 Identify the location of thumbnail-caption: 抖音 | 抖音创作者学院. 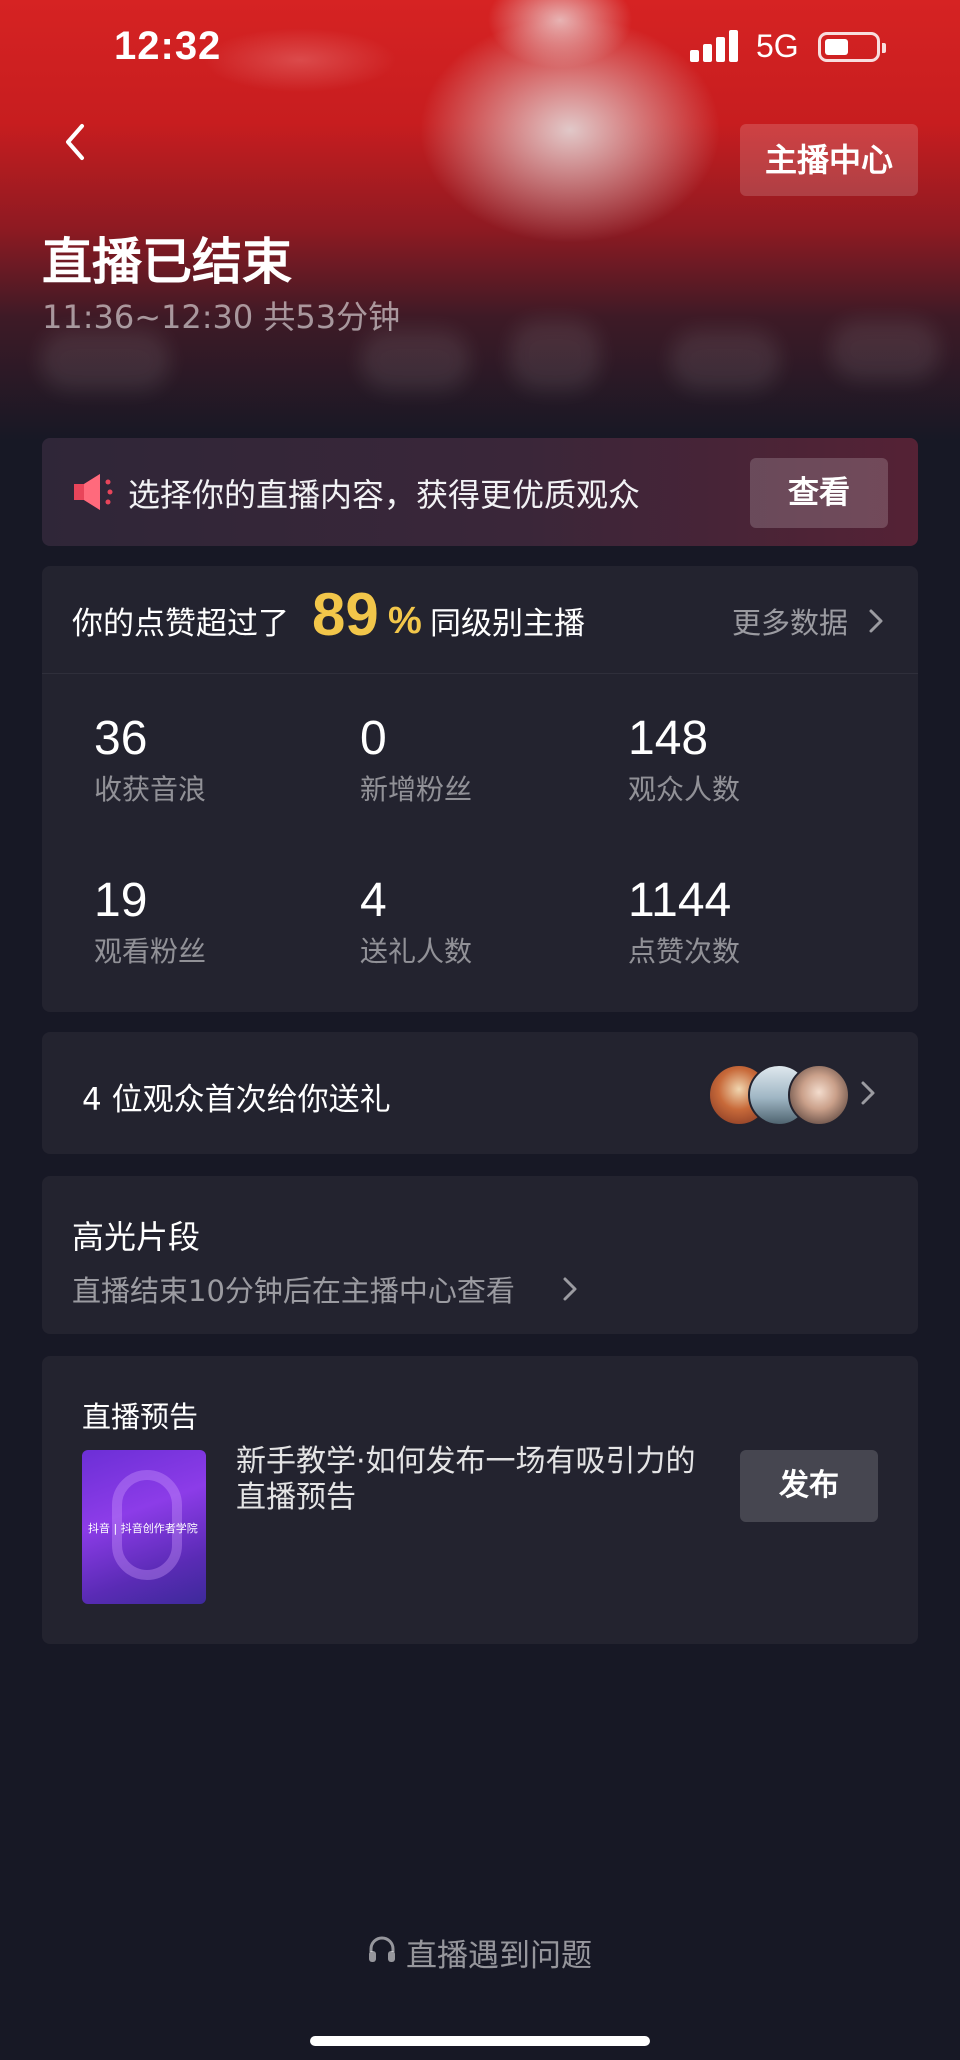
(143, 1528).